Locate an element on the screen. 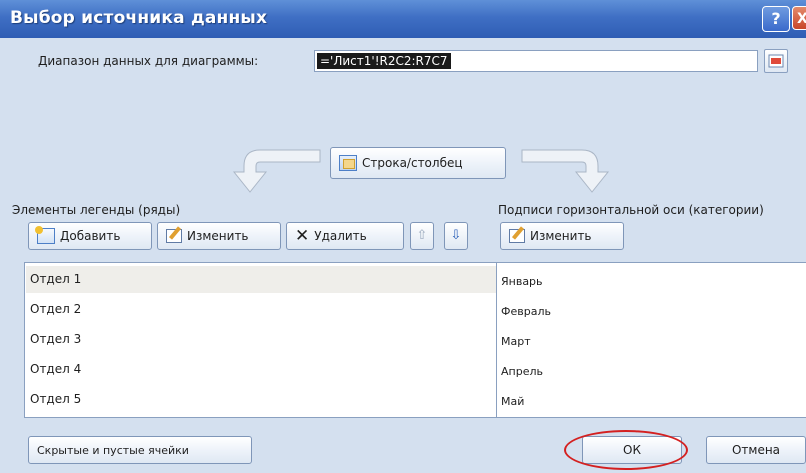 The width and height of the screenshot is (806, 473). switch-row-column-icon is located at coordinates (348, 163).